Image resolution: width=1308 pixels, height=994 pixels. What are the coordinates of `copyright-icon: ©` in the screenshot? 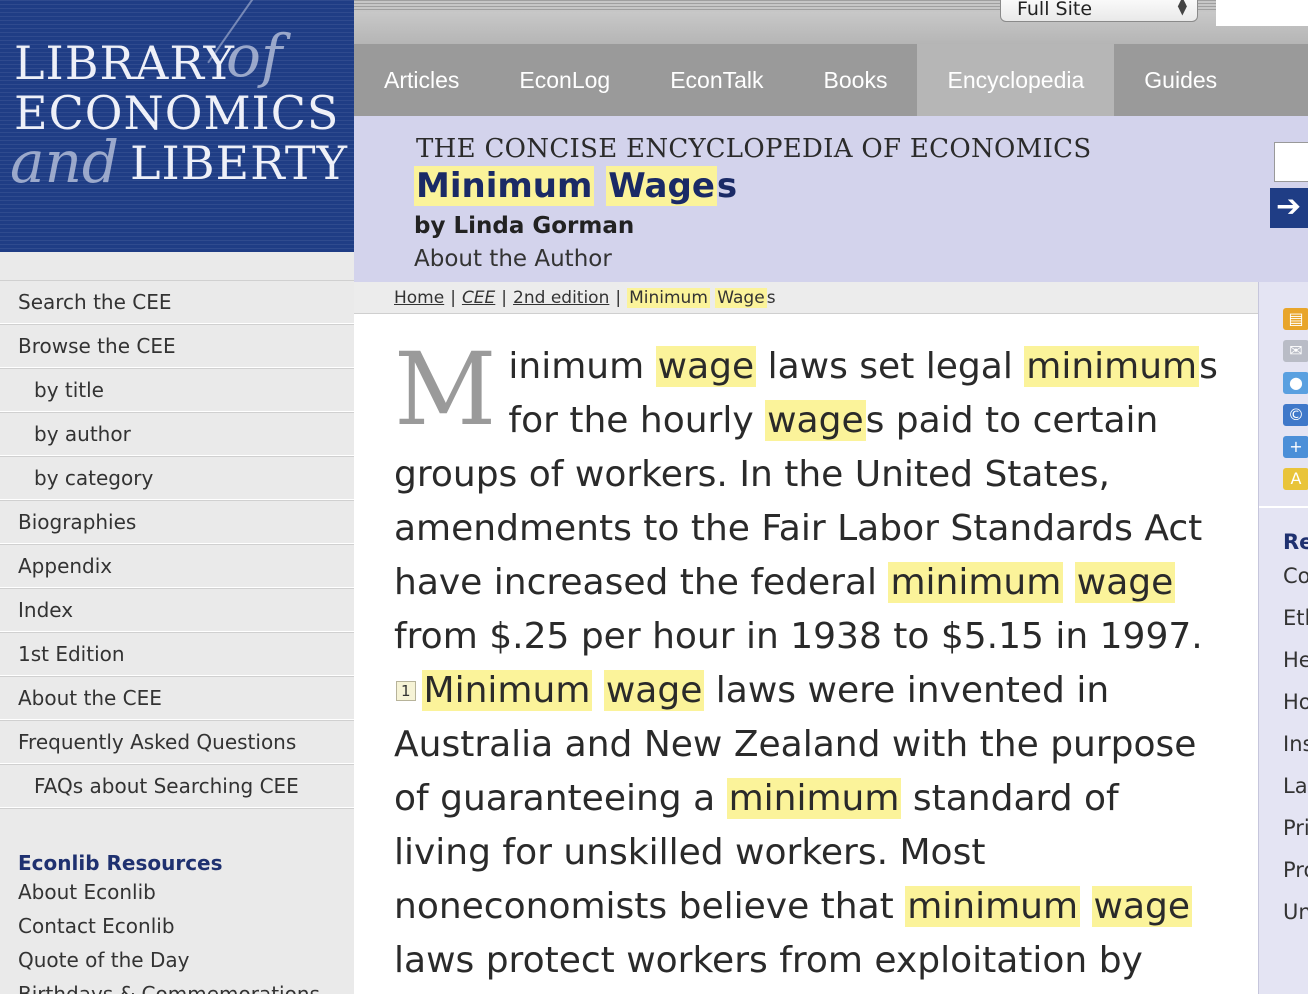 It's located at (1295, 415).